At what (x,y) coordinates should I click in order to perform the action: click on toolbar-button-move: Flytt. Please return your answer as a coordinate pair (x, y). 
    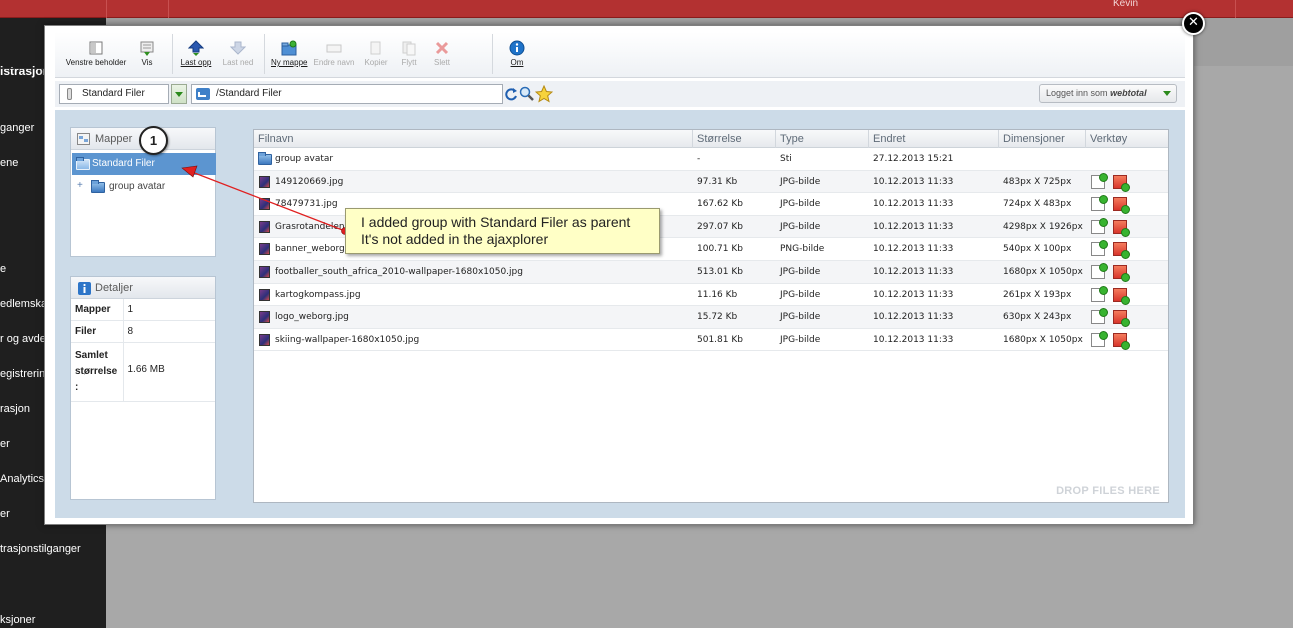
    Looking at the image, I should click on (409, 56).